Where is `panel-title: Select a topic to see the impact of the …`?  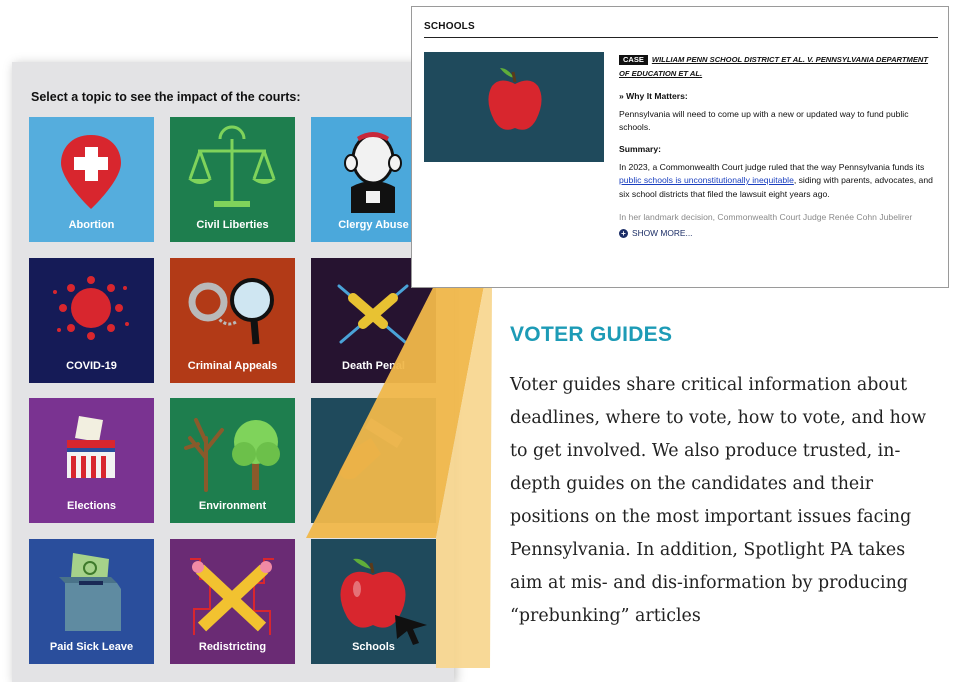 panel-title: Select a topic to see the impact of the … is located at coordinates (166, 97).